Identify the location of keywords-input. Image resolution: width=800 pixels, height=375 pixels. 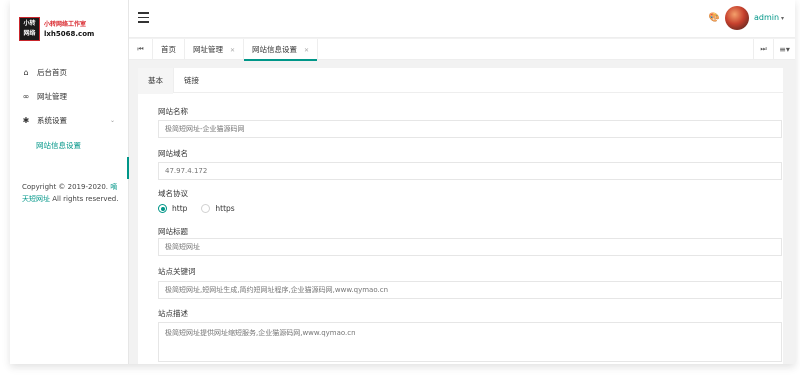
(470, 290).